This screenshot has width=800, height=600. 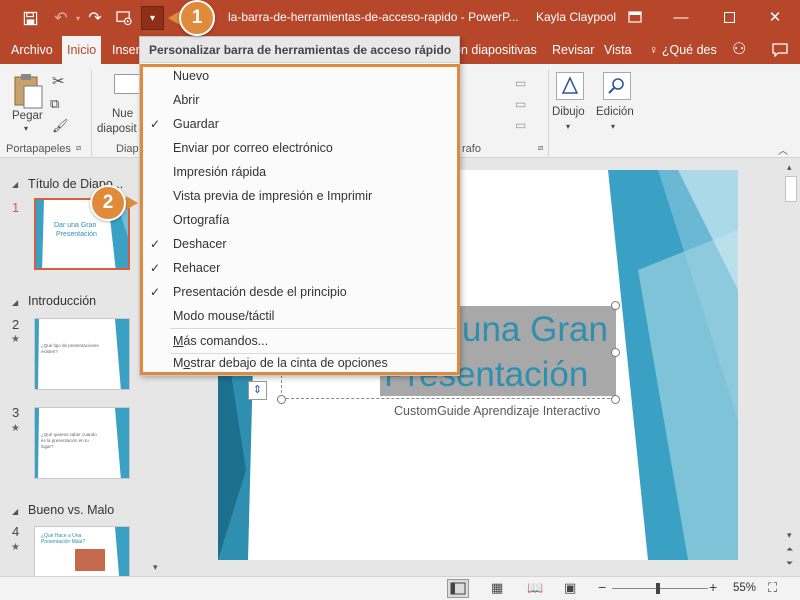 What do you see at coordinates (16, 531) in the screenshot?
I see `slide-number: 4` at bounding box center [16, 531].